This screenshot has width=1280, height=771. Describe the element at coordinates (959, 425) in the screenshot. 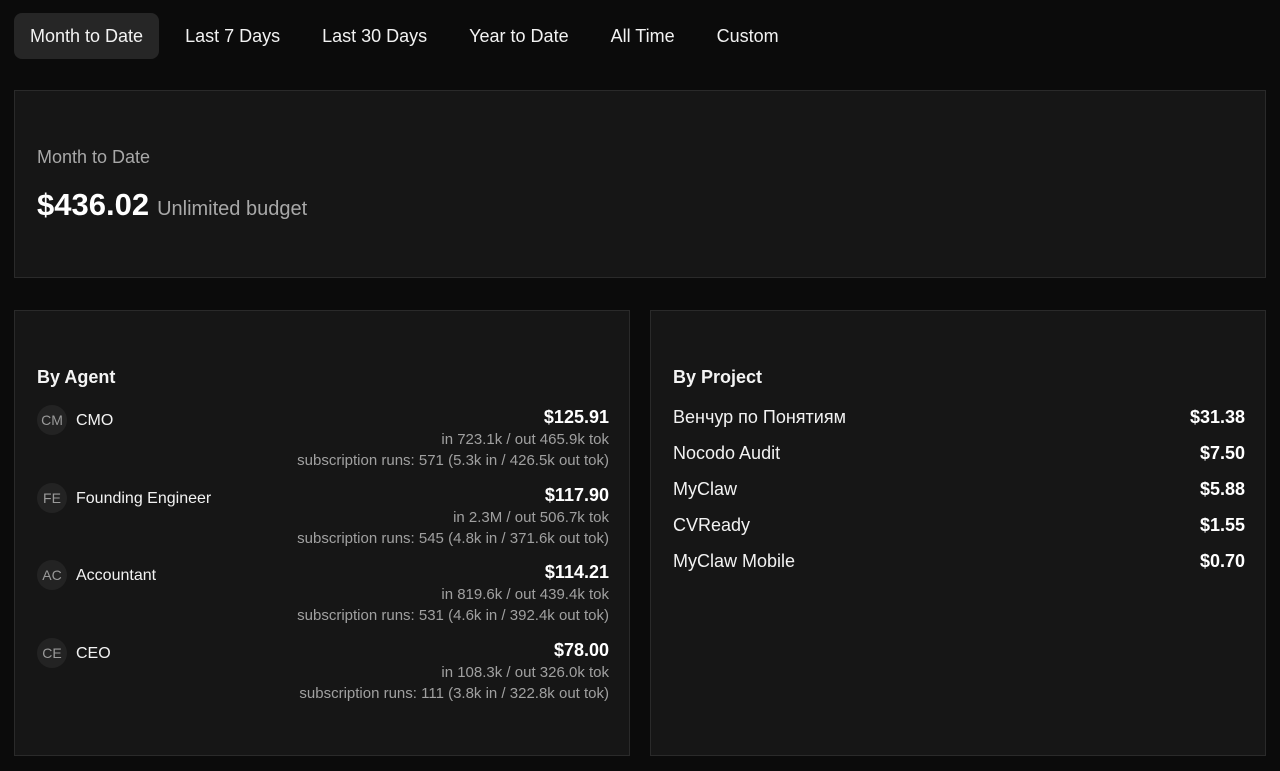

I see `project-row: Венчур по Понятиям $31.38` at that location.